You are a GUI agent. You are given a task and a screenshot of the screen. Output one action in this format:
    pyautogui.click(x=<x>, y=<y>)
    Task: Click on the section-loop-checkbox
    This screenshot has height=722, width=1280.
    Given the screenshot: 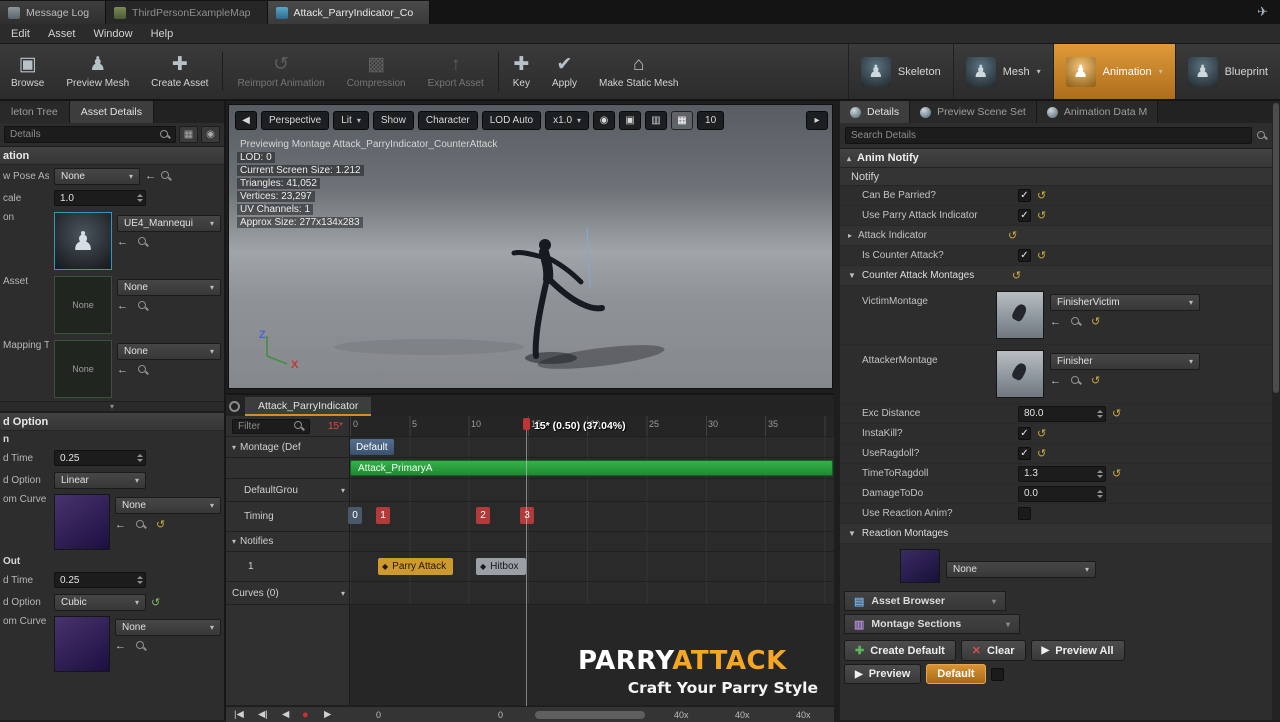 What is the action you would take?
    pyautogui.click(x=997, y=674)
    